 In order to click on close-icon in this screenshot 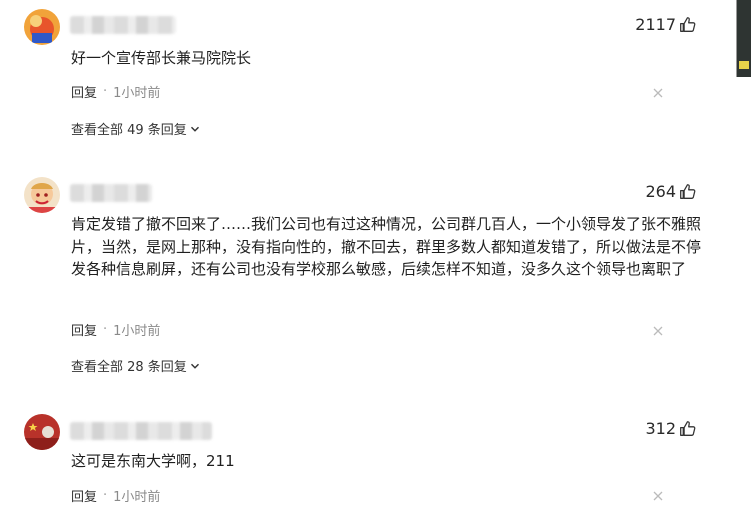, I will do `click(658, 496)`.